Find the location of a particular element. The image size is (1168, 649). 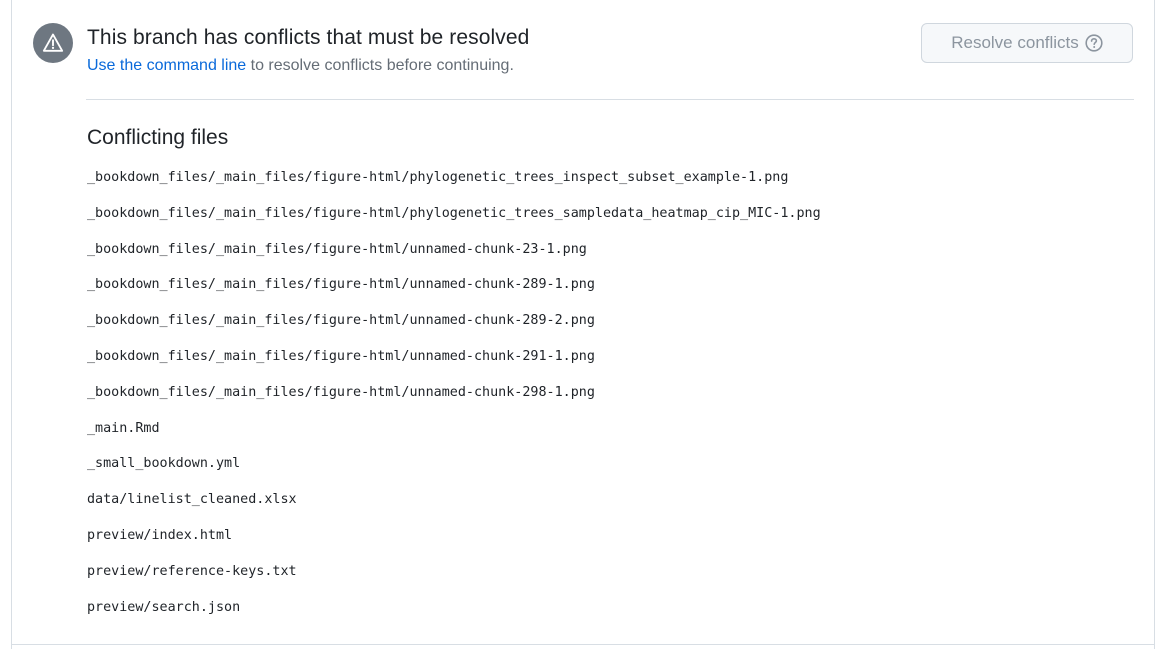

question-circle-icon is located at coordinates (1094, 43).